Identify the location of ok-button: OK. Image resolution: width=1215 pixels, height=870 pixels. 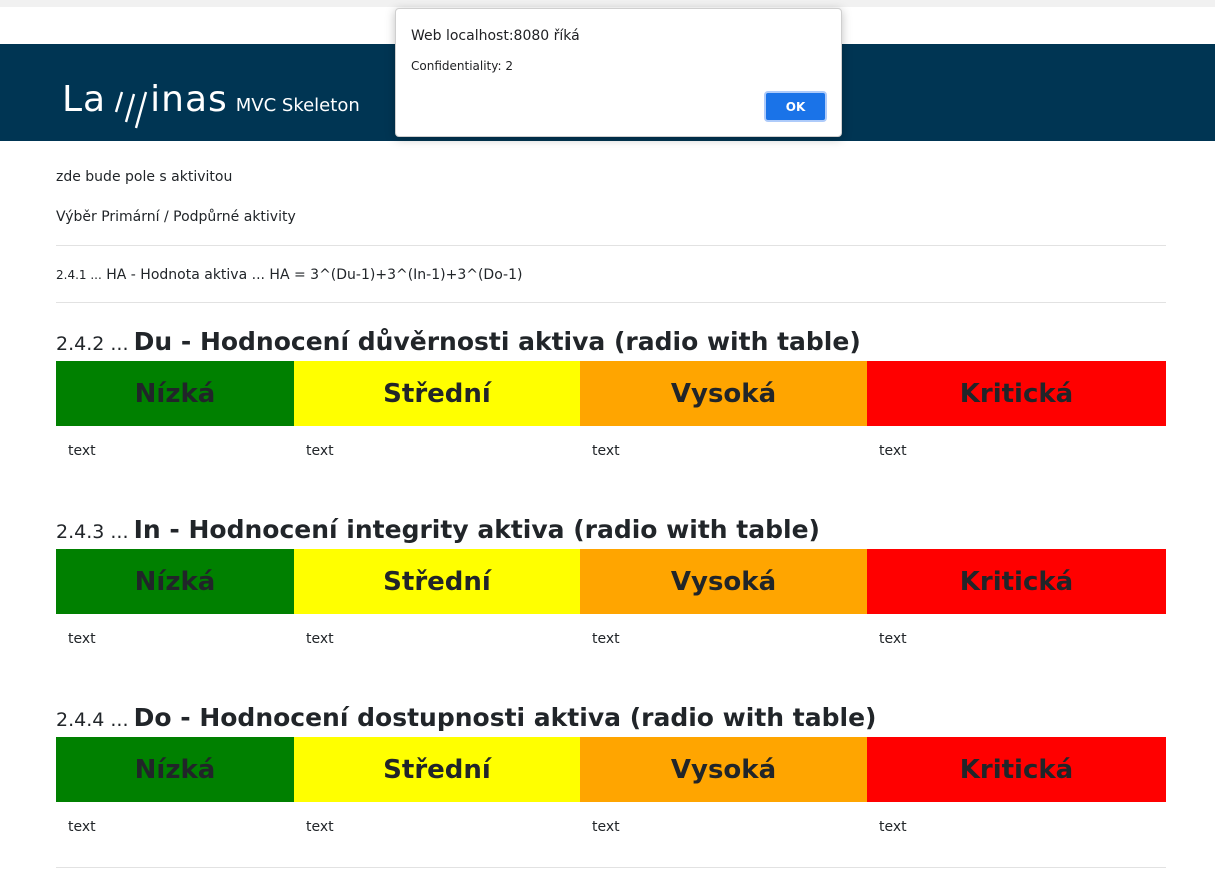
(795, 106).